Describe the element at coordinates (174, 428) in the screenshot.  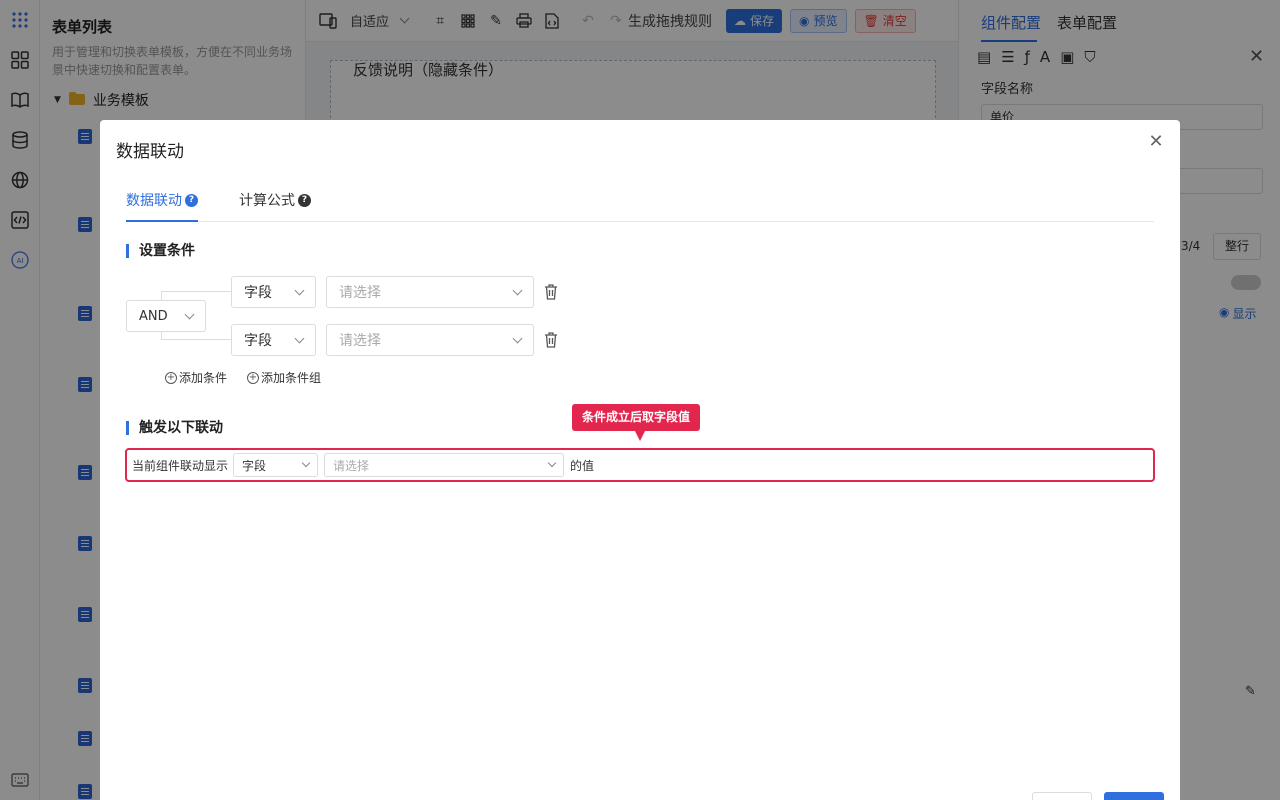
I see `section-title-trigger: 触发以下联动` at that location.